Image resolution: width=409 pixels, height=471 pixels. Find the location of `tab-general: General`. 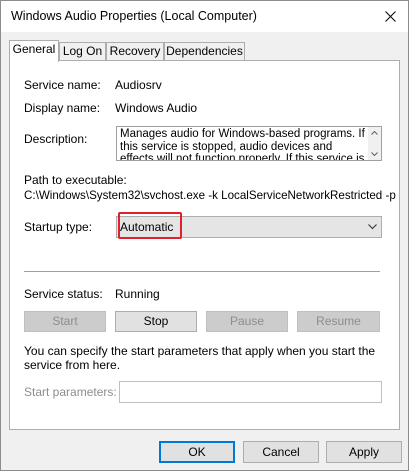

tab-general: General is located at coordinates (34, 51).